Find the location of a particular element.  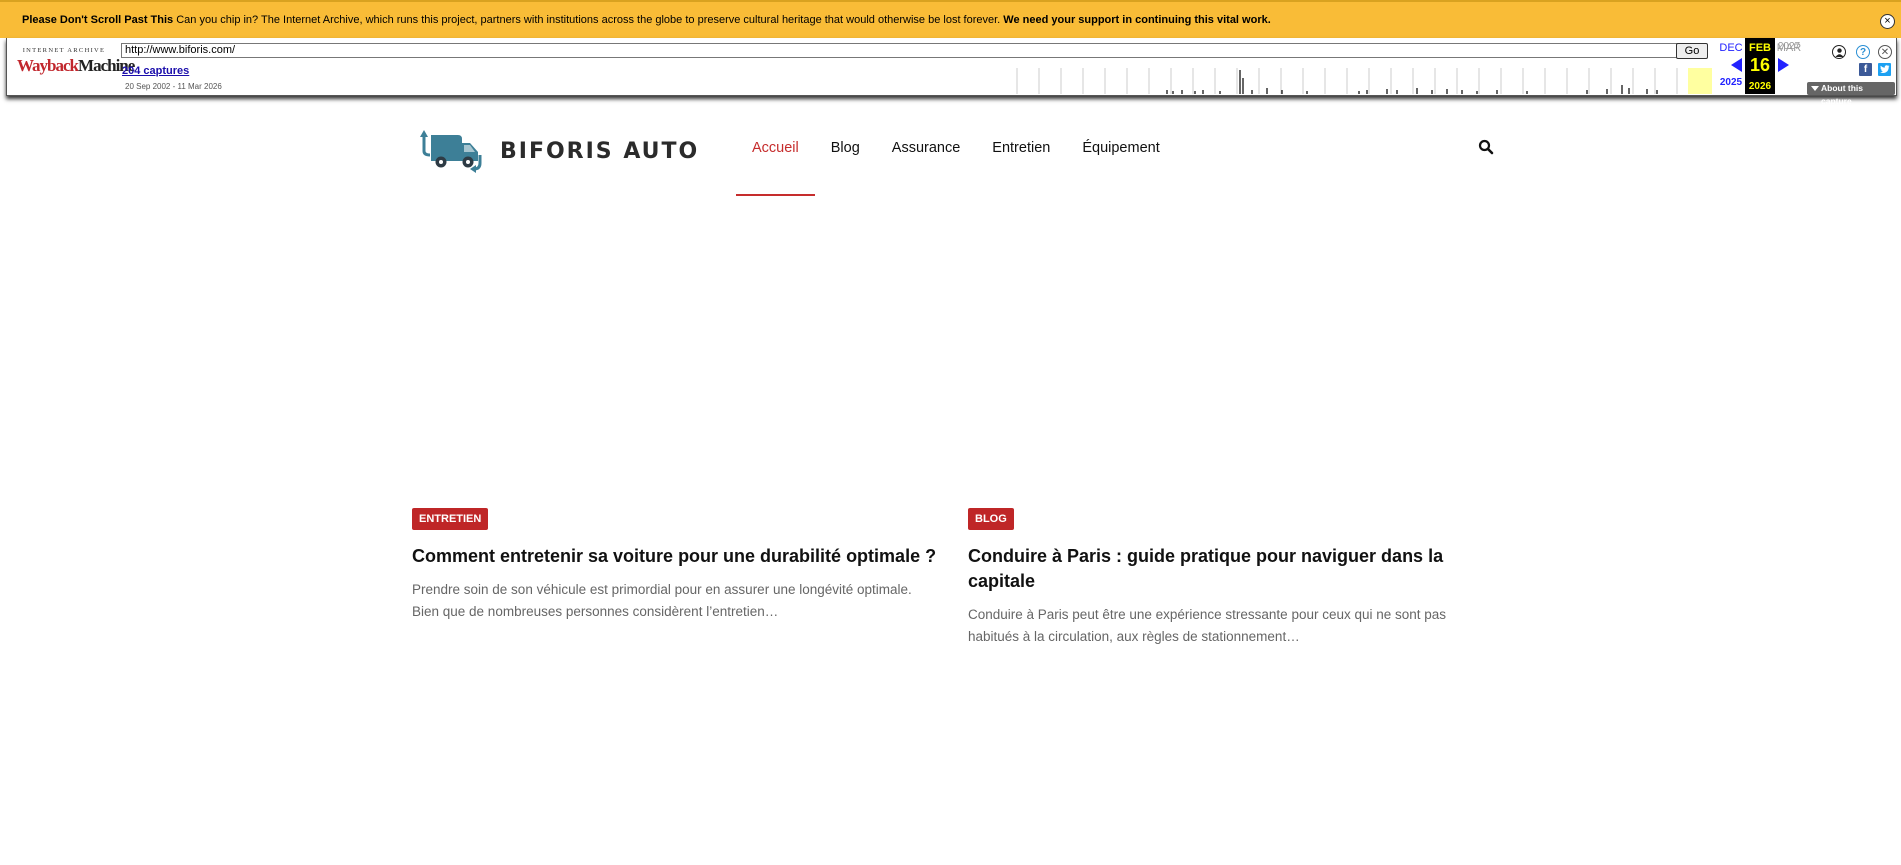

close-toolbar-icon: ✕ is located at coordinates (1885, 52).